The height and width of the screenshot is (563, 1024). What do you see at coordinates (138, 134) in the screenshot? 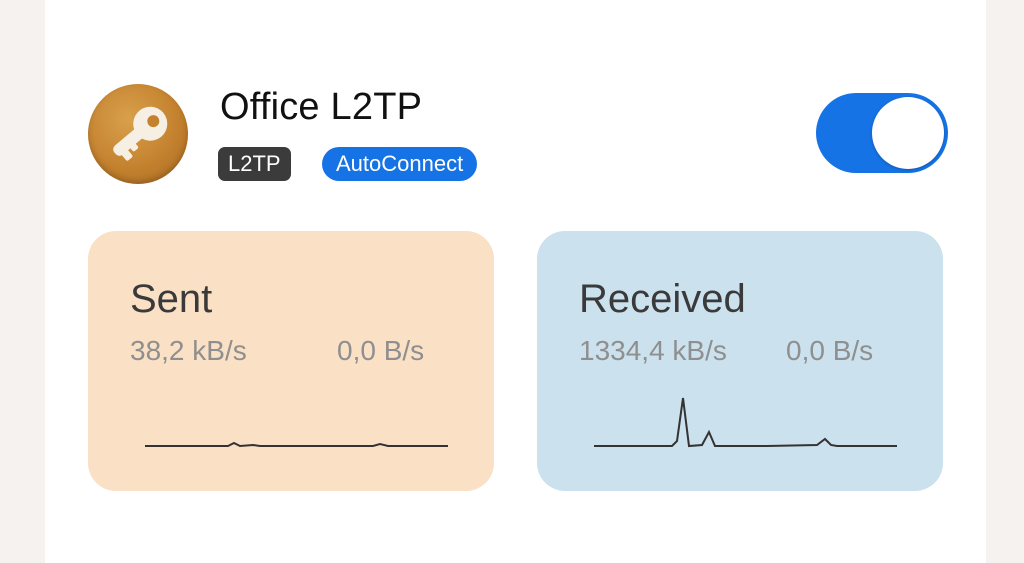
I see `key-icon` at bounding box center [138, 134].